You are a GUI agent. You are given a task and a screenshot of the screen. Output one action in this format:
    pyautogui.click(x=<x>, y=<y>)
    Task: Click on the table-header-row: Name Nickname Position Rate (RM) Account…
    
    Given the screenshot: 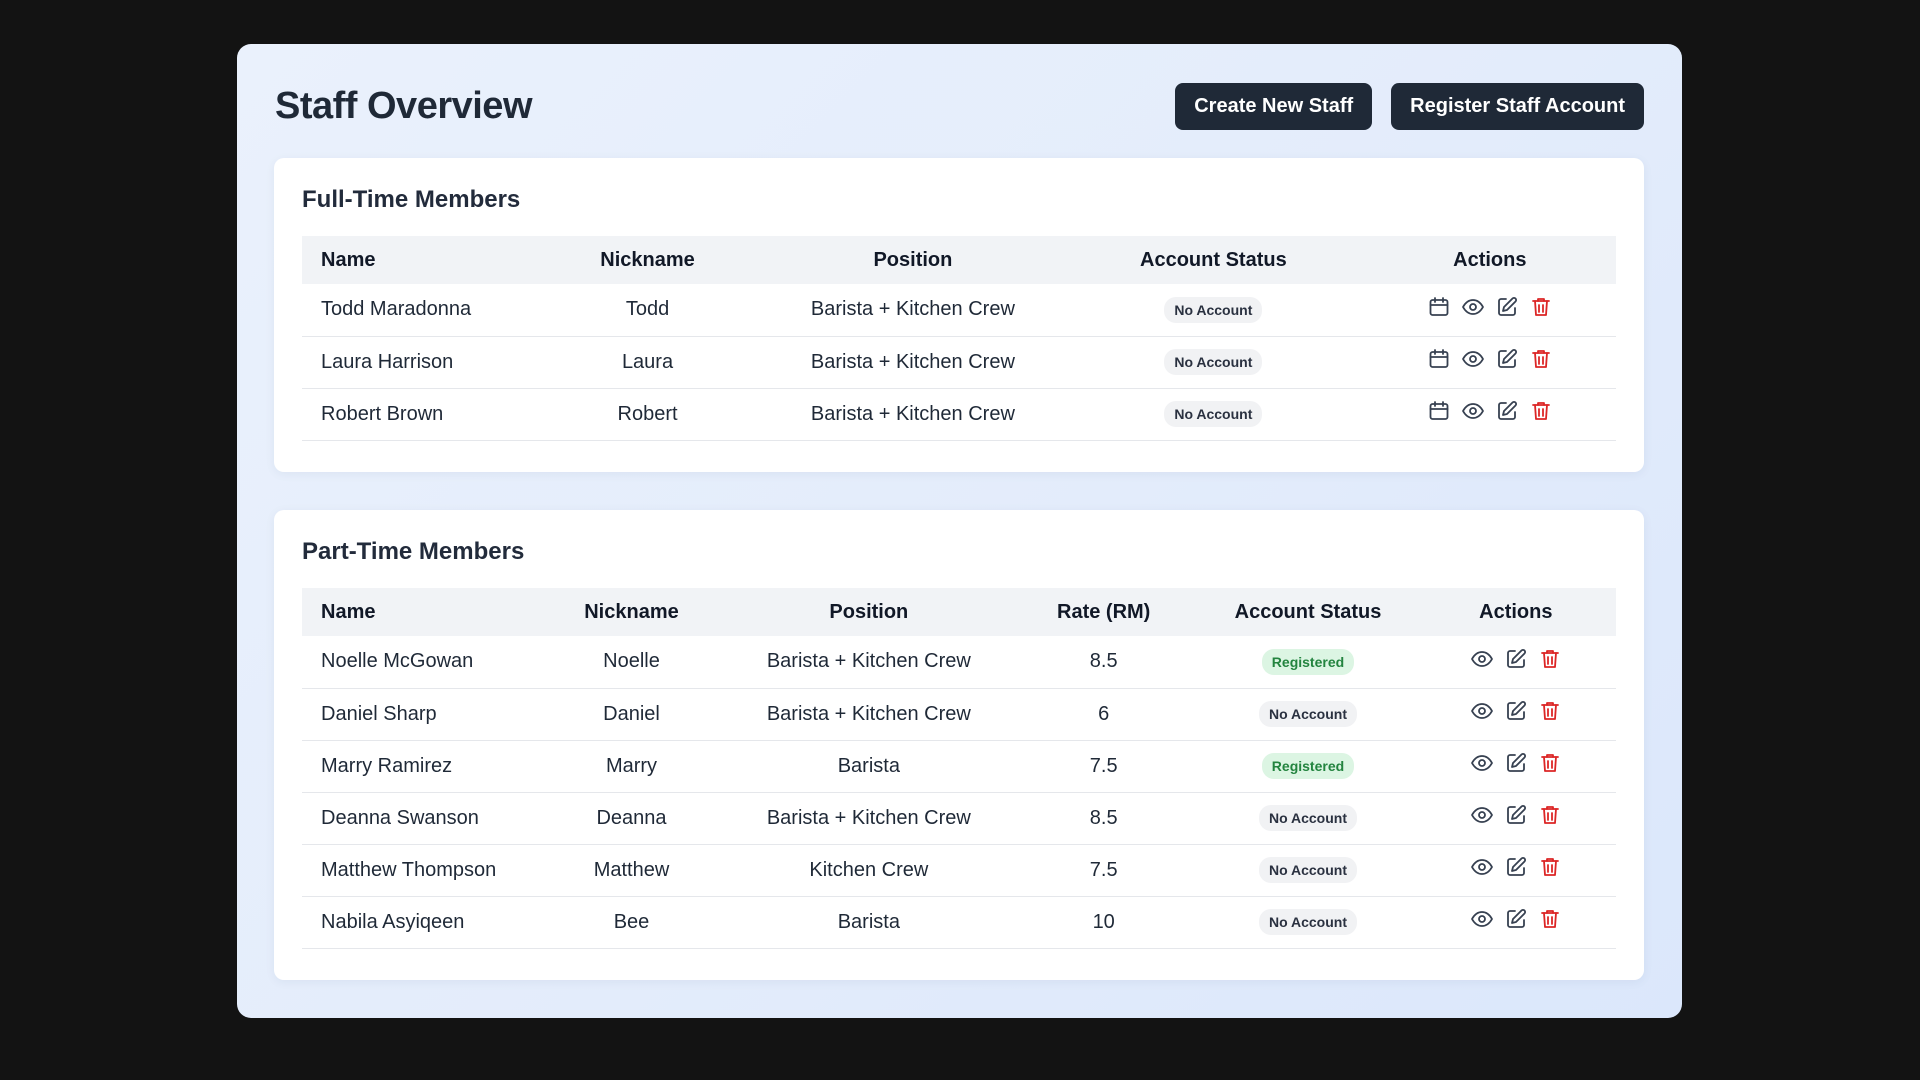 What is the action you would take?
    pyautogui.click(x=959, y=612)
    